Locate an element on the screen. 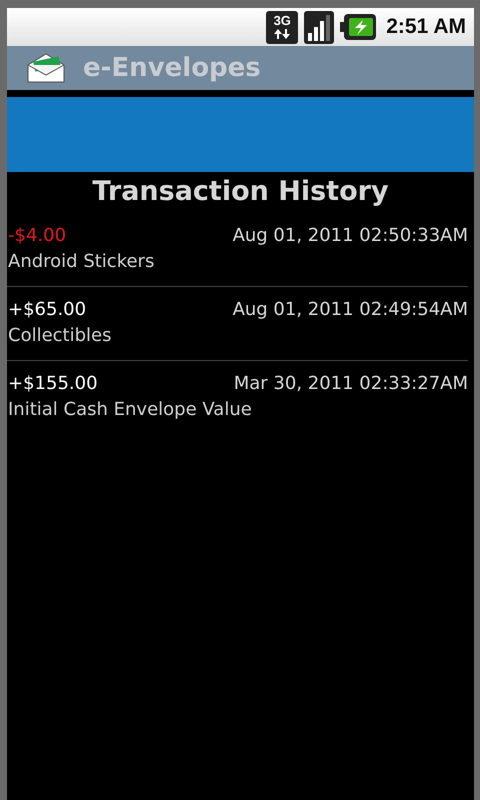  network-icon: 3G is located at coordinates (282, 27).